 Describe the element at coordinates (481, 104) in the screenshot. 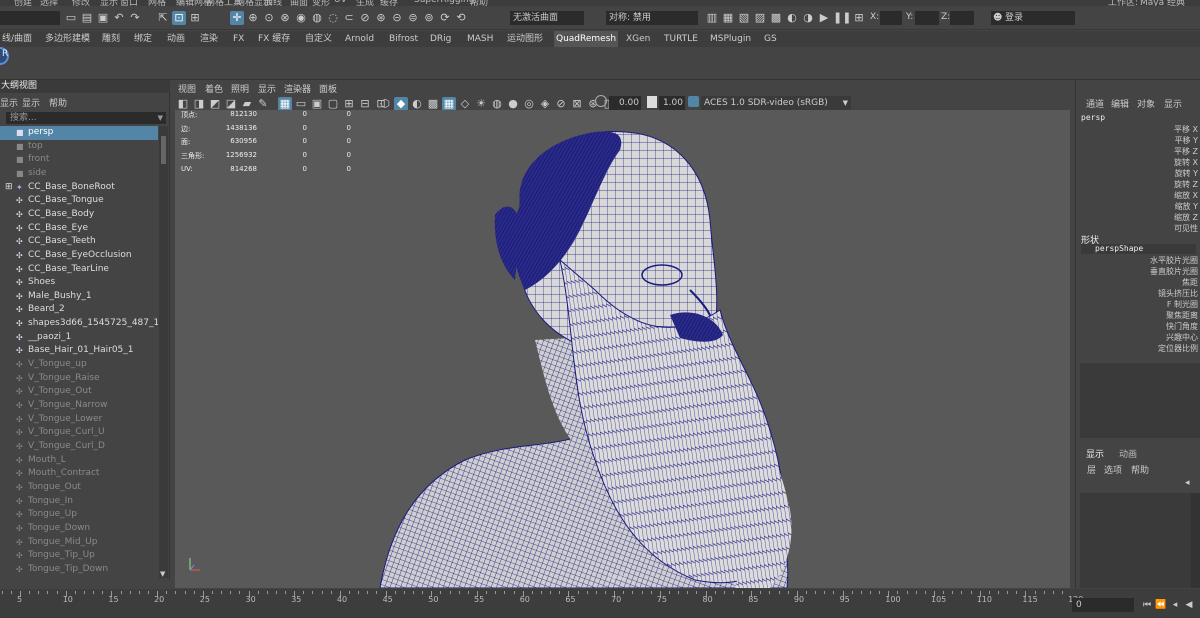

I see `use-all-lights-icon: ☀` at that location.